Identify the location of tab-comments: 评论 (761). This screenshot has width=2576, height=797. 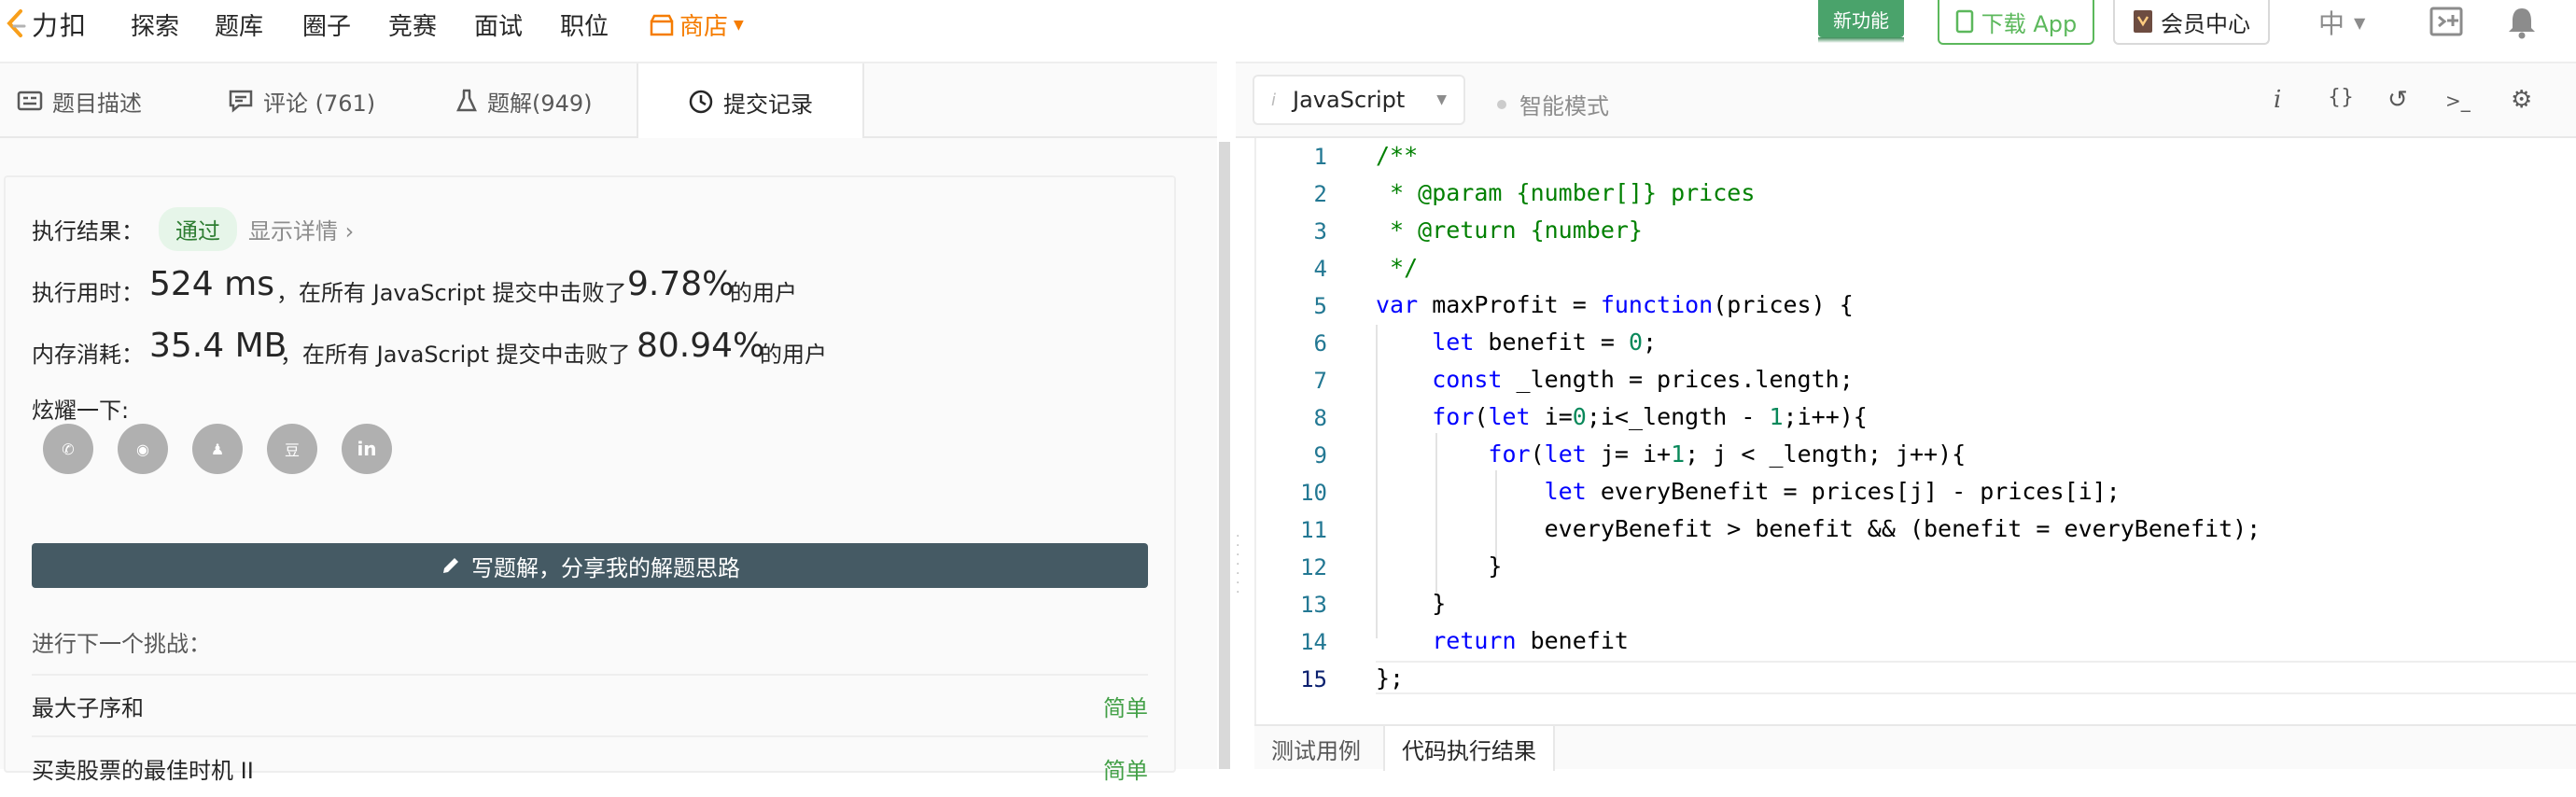
(301, 101).